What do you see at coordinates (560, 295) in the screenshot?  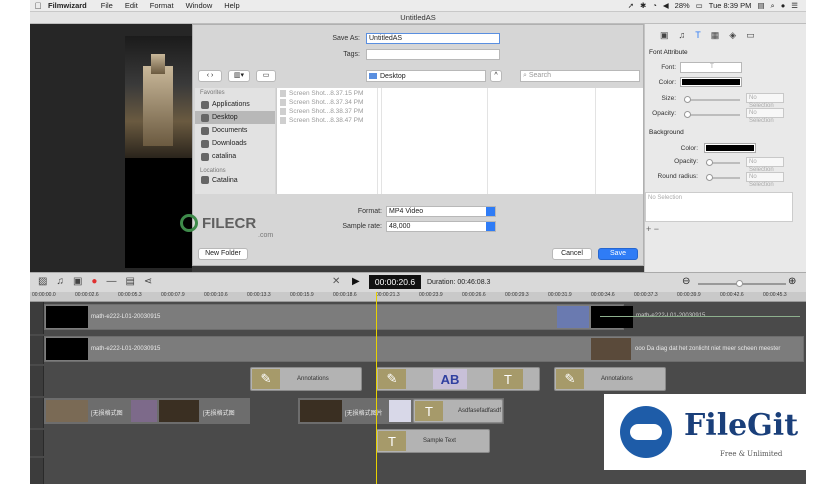 I see `ruler-tick: 00:00:31.9` at bounding box center [560, 295].